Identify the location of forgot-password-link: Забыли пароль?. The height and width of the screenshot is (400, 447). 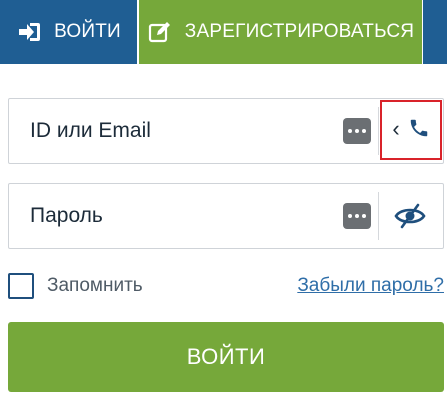
(370, 286).